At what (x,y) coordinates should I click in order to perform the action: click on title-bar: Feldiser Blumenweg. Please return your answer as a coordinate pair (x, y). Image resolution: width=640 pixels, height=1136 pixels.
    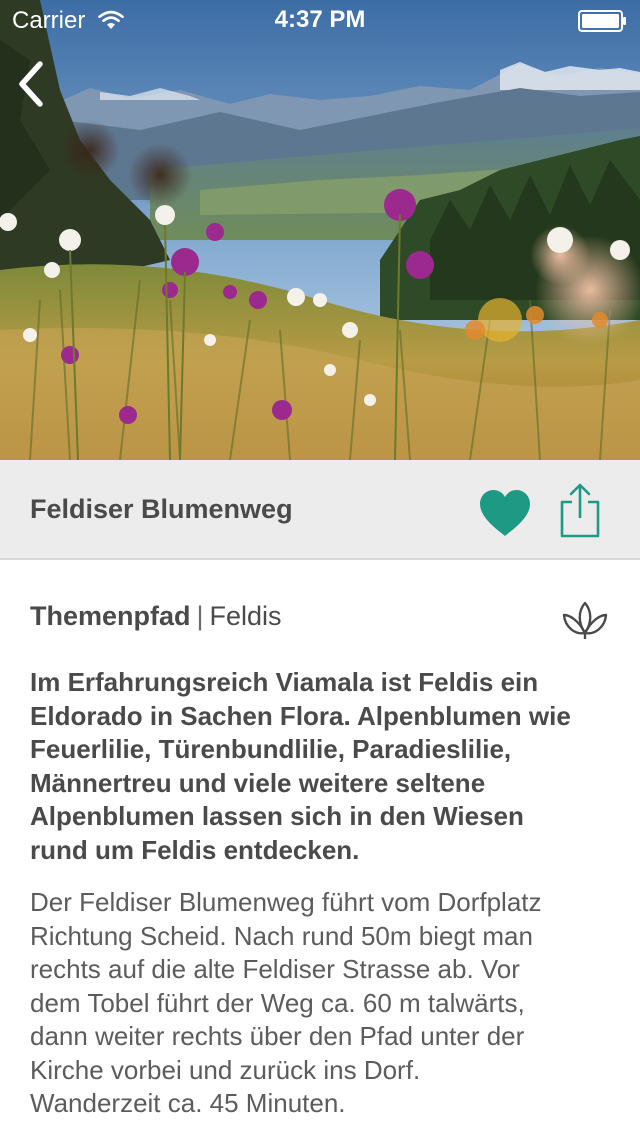
    Looking at the image, I should click on (320, 510).